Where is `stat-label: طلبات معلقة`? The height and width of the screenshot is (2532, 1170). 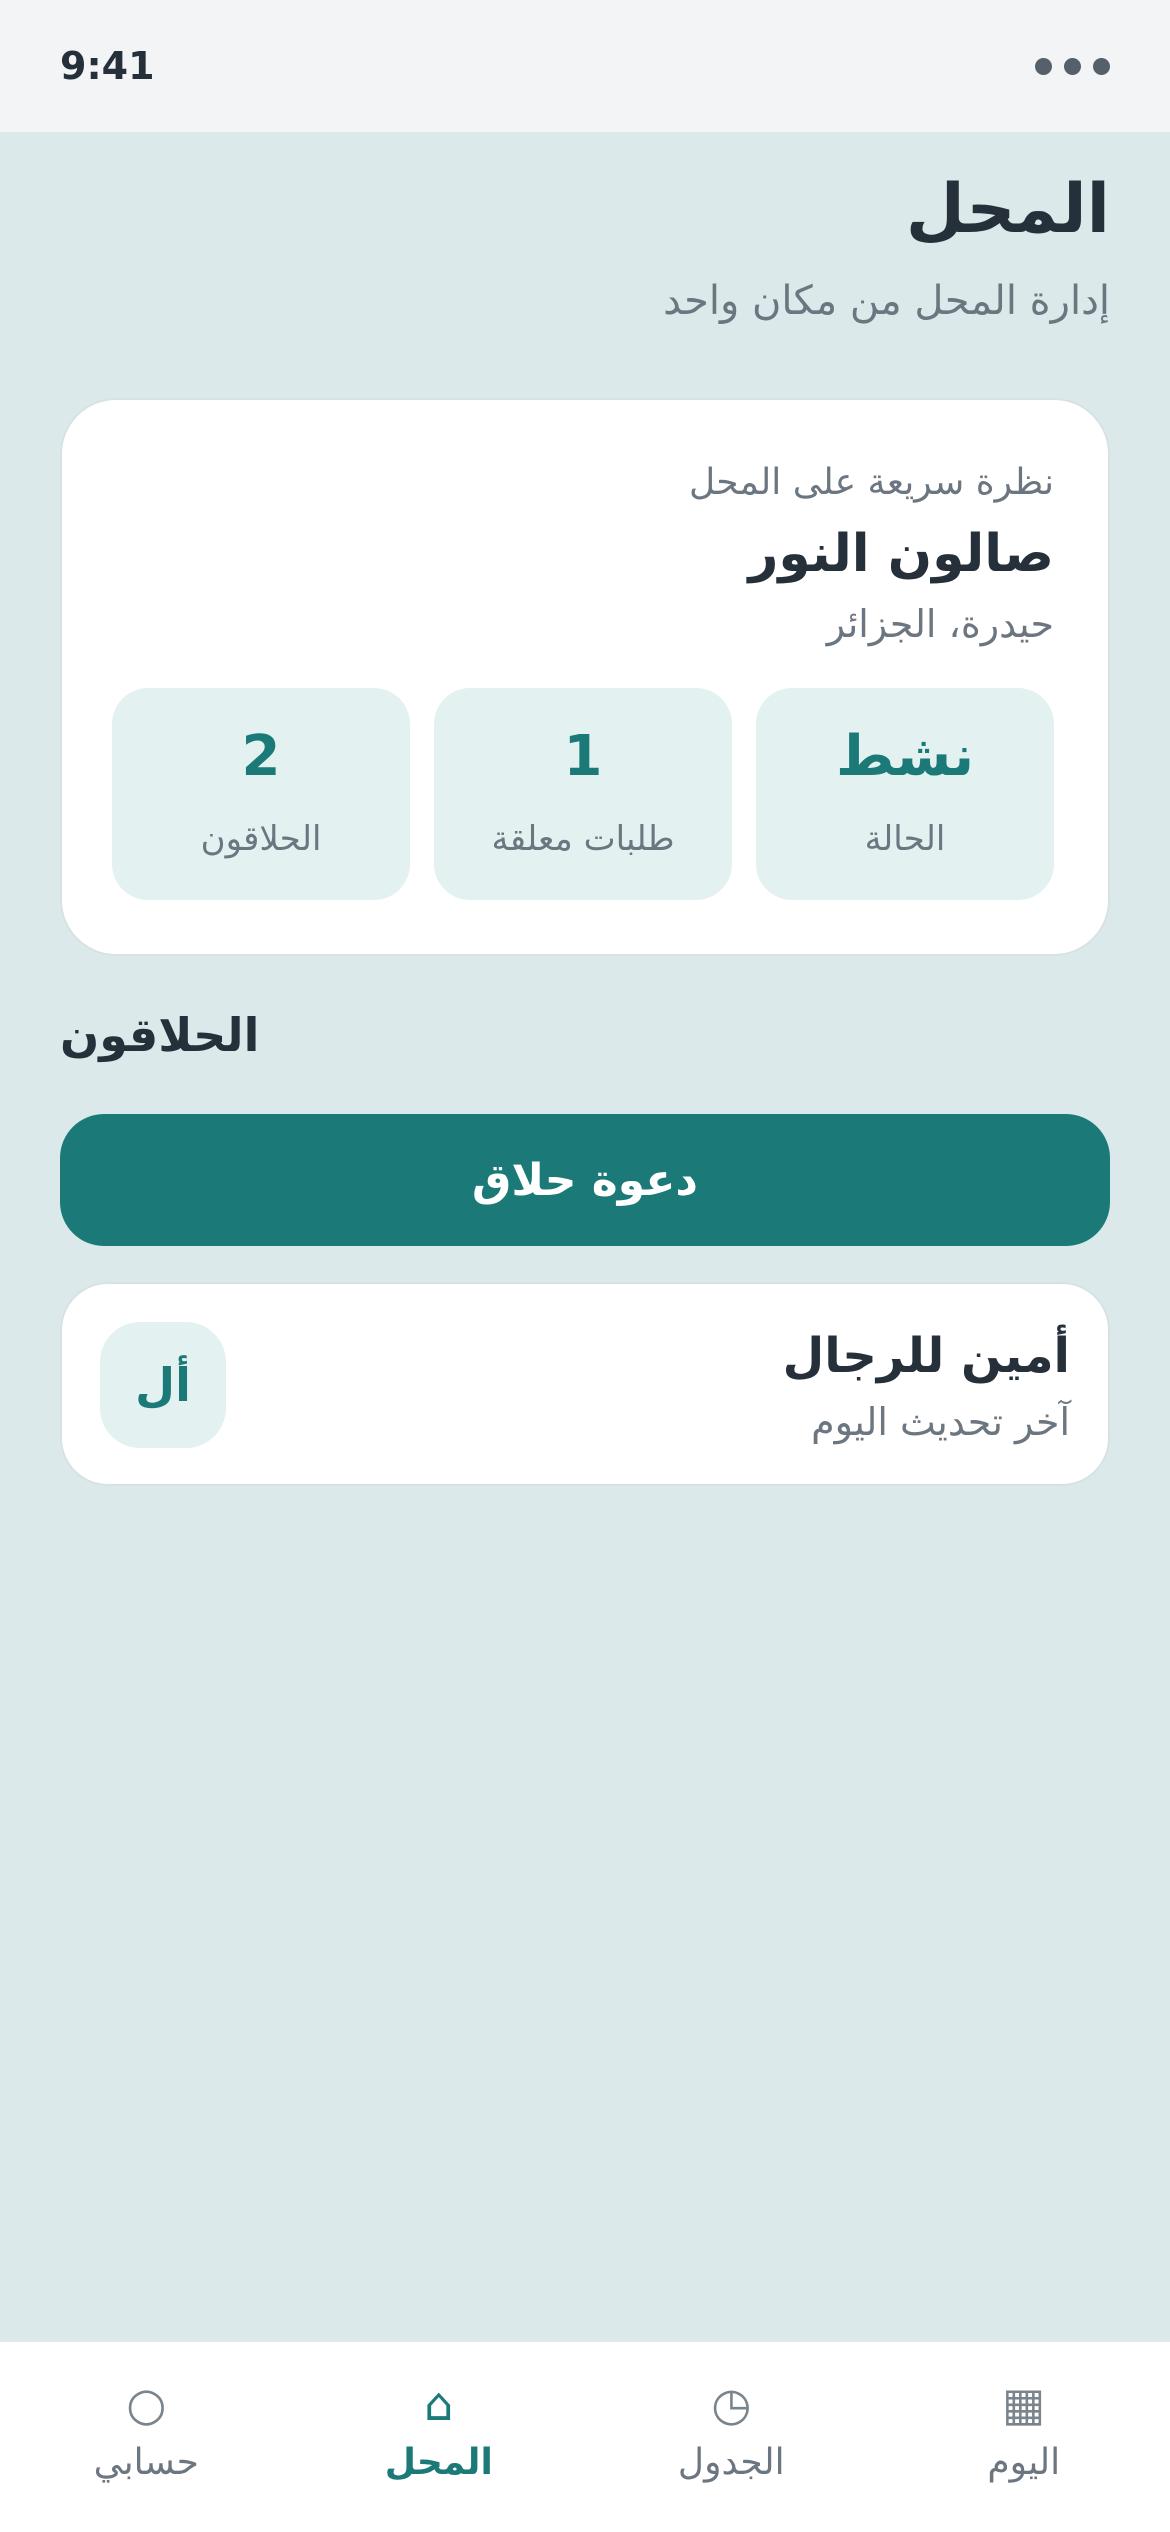 stat-label: طلبات معلقة is located at coordinates (583, 839).